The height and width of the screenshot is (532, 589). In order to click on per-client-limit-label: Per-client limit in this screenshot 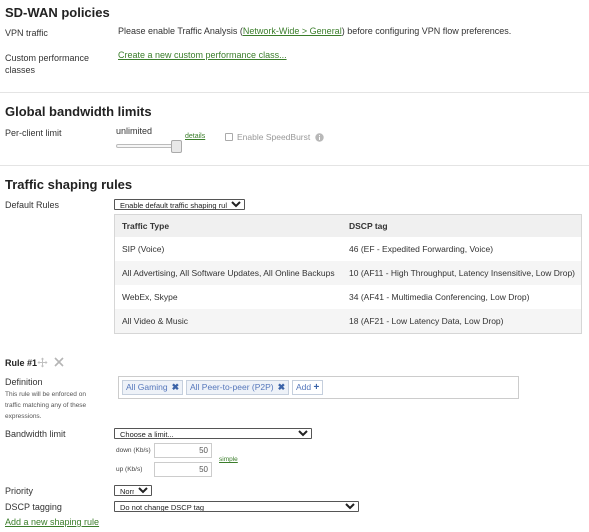, I will do `click(33, 133)`.